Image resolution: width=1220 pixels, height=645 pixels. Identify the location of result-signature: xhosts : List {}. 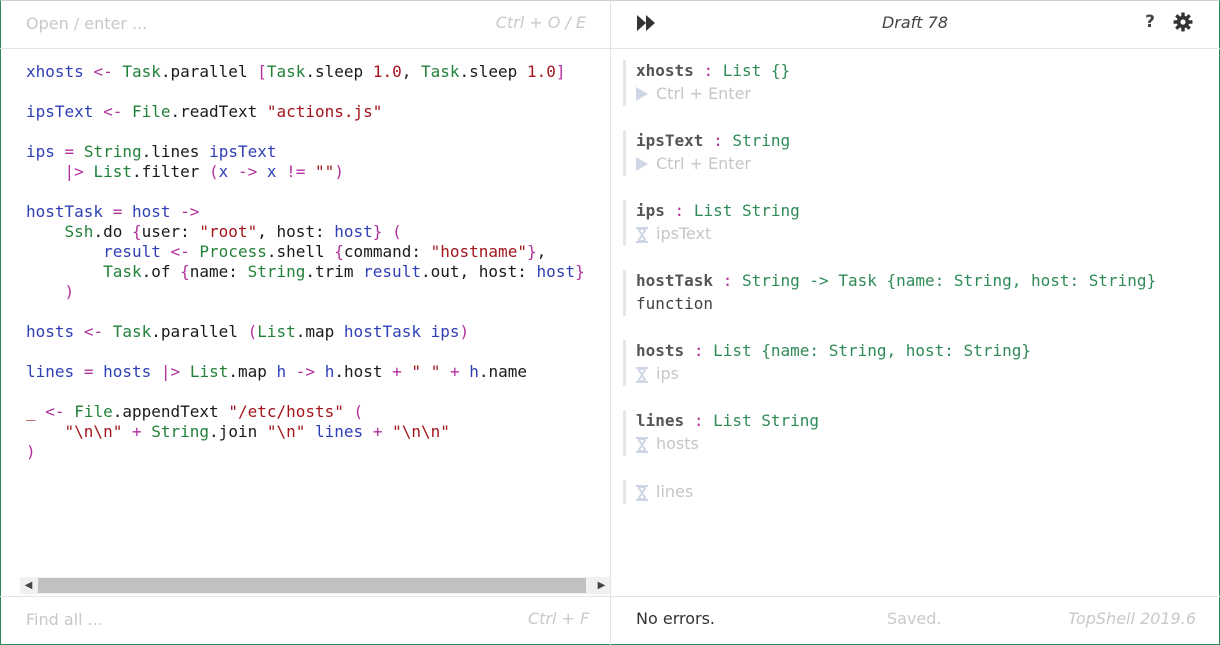
(924, 71).